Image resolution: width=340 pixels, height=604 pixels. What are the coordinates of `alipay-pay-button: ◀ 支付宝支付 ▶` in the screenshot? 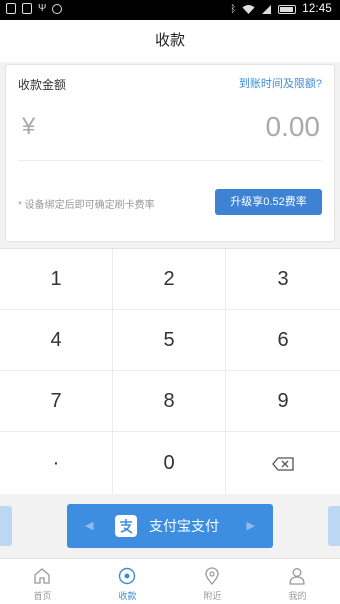 It's located at (170, 526).